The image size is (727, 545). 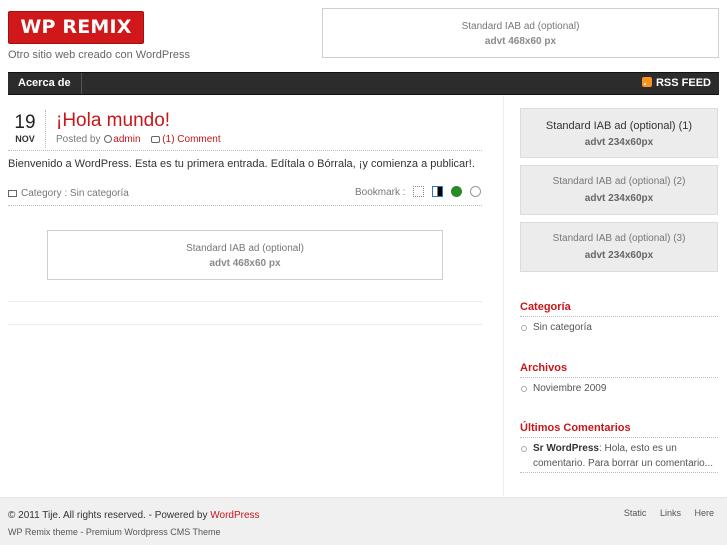 I want to click on bookmark-bar: Bookmark :, so click(x=418, y=192).